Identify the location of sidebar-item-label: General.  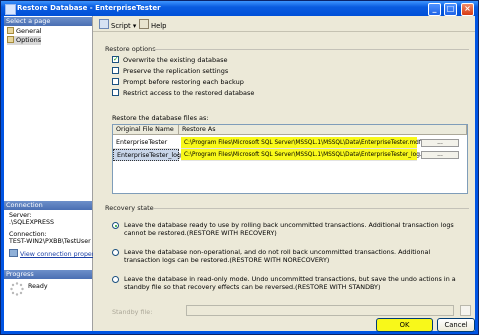
(29, 31).